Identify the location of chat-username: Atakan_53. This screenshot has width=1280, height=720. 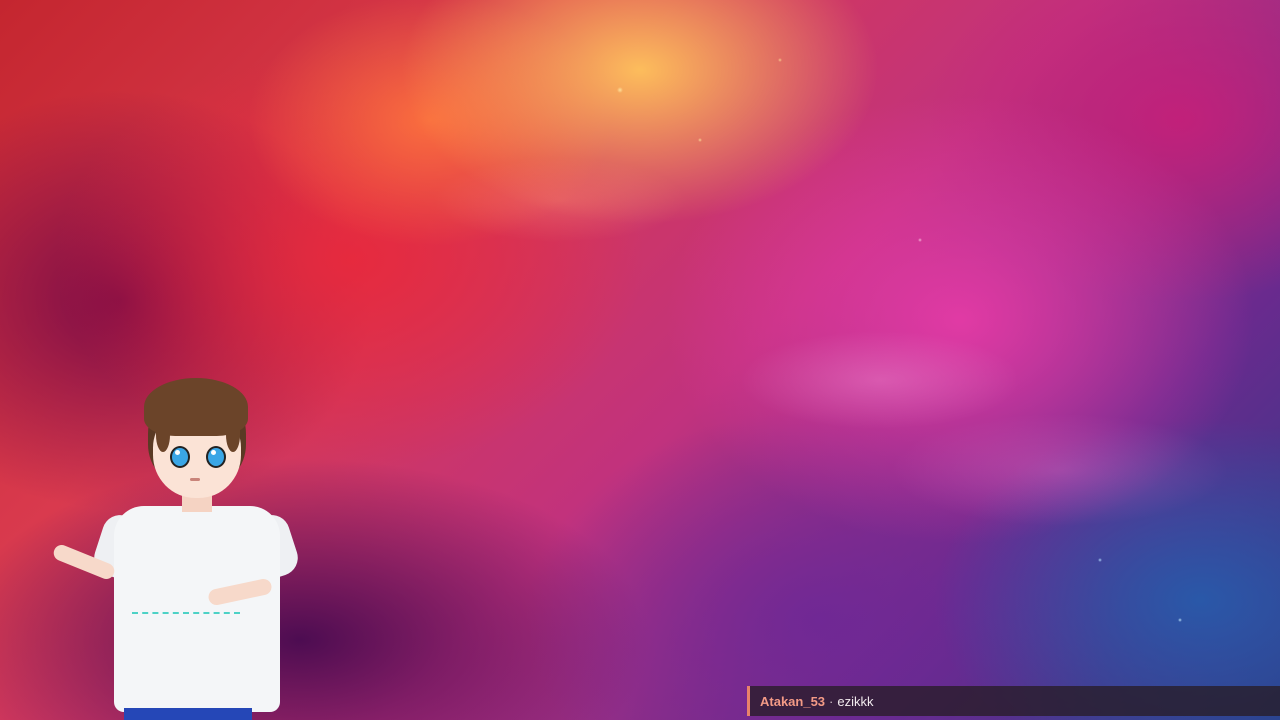
(793, 701).